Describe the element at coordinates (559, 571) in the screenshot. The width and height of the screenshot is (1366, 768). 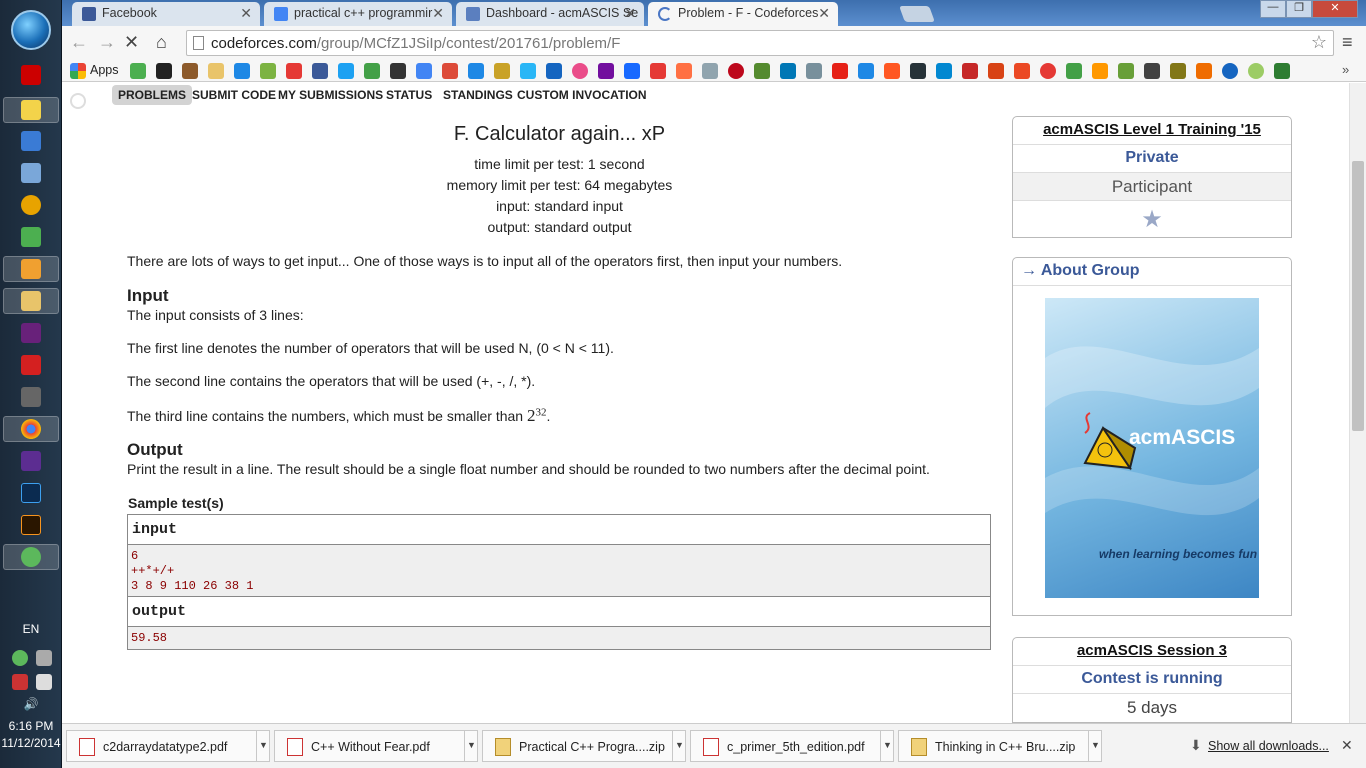
I see `sample-input: 6 ++*+/+ 3 8 9 110 26 38 1` at that location.